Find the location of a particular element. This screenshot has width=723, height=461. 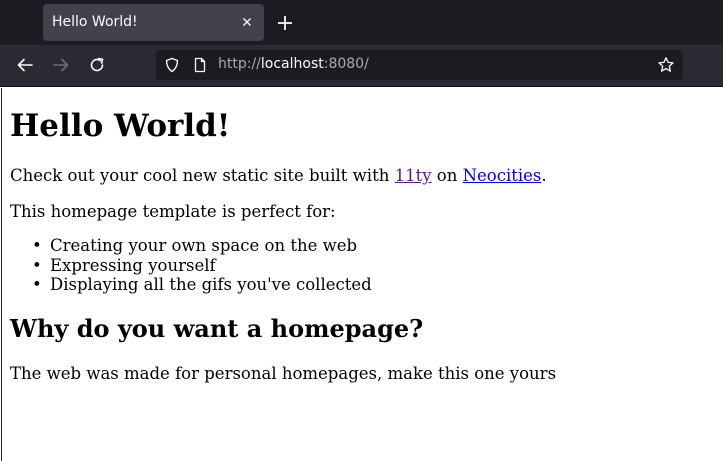

subheading: Why do you want a homepage? is located at coordinates (217, 328).